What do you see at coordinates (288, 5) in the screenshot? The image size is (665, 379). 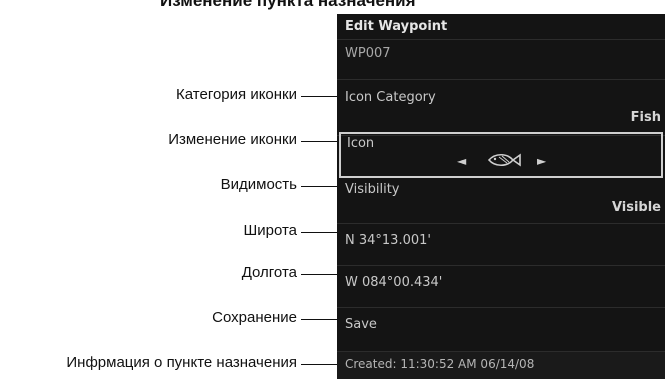 I see `figure-caption: Изменение пункта назначения` at bounding box center [288, 5].